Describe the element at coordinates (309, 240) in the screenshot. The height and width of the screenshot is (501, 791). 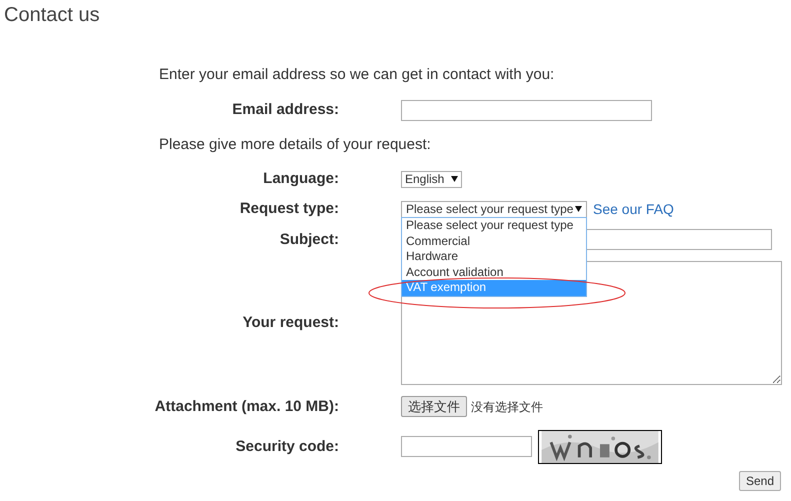
I see `field-label: Subject:` at that location.